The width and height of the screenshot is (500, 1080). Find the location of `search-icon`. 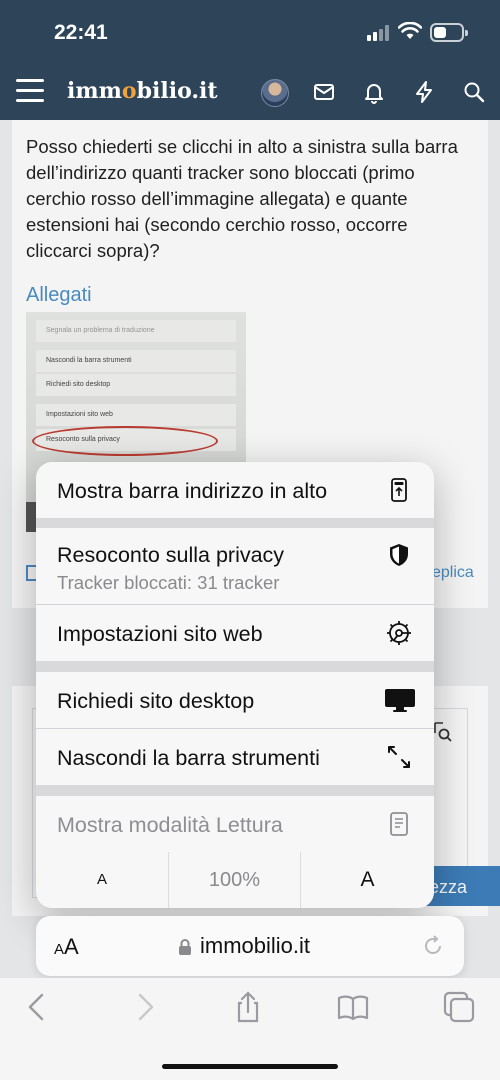

search-icon is located at coordinates (474, 92).